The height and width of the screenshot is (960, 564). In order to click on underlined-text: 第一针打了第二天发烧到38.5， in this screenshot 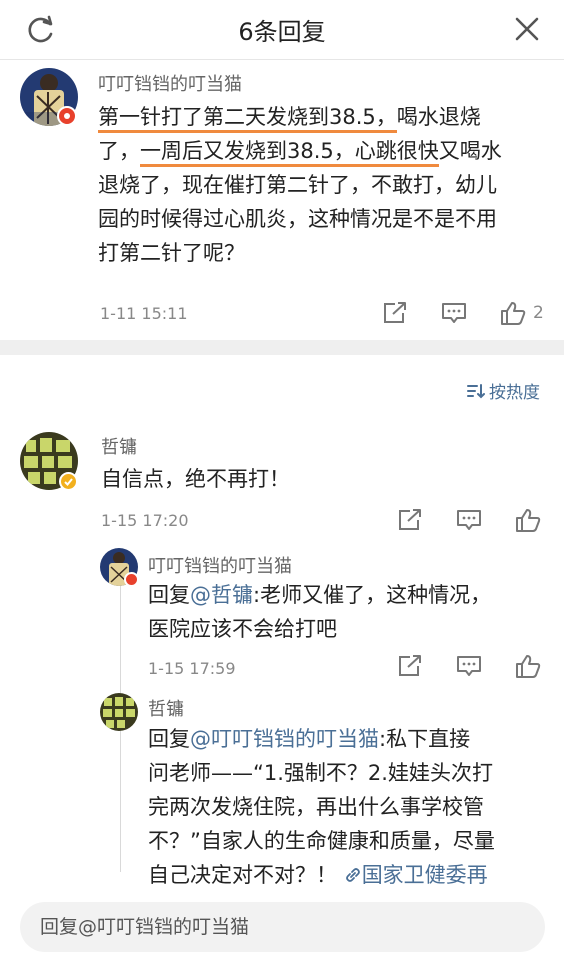, I will do `click(247, 119)`.